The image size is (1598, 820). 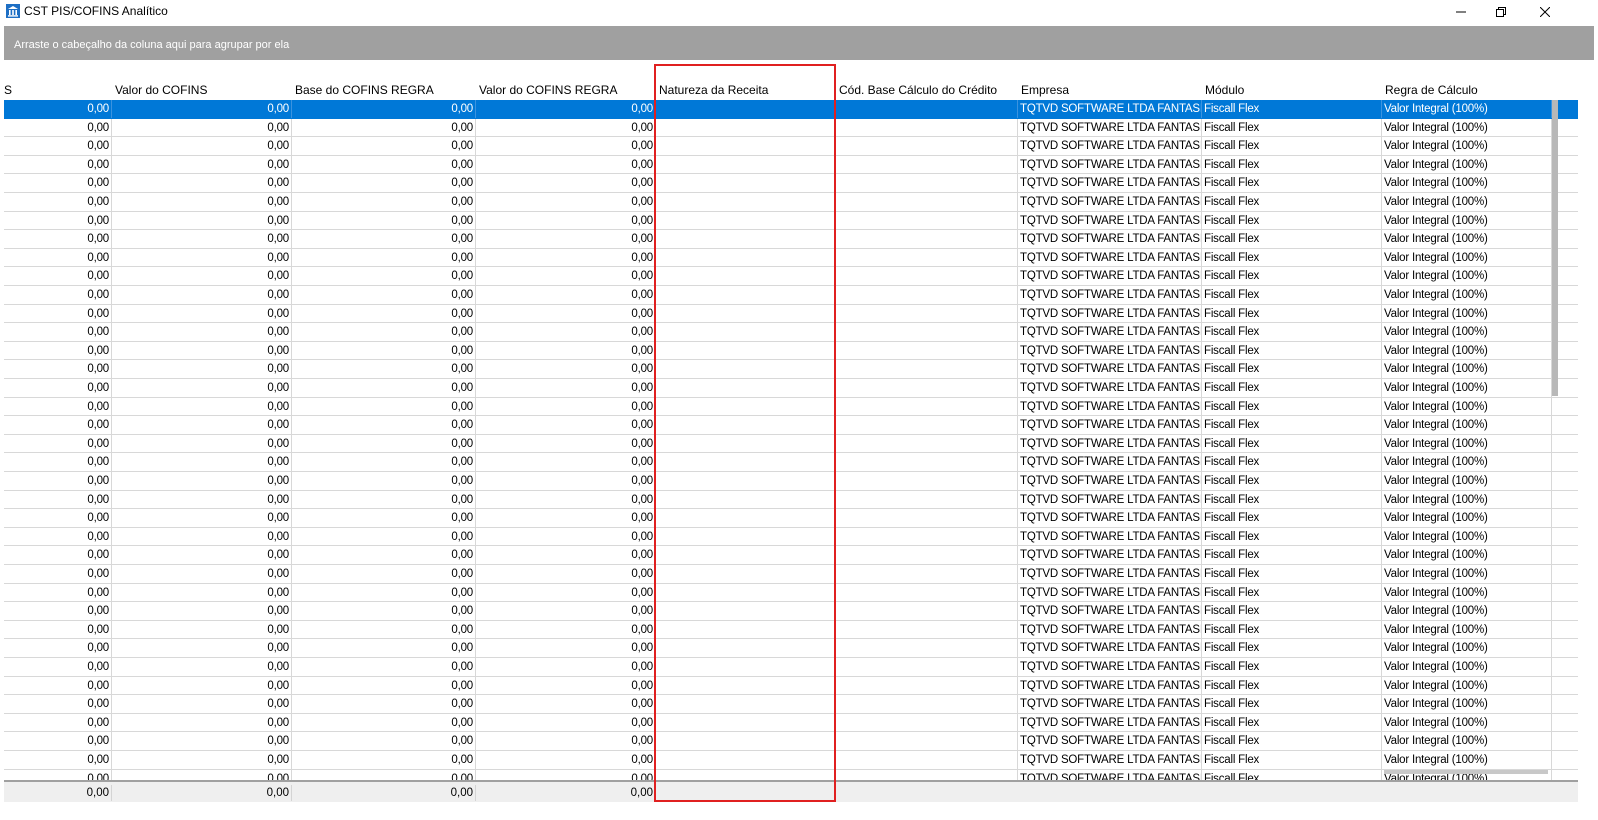 I want to click on header-col-modulo: Módulo, so click(x=1292, y=90).